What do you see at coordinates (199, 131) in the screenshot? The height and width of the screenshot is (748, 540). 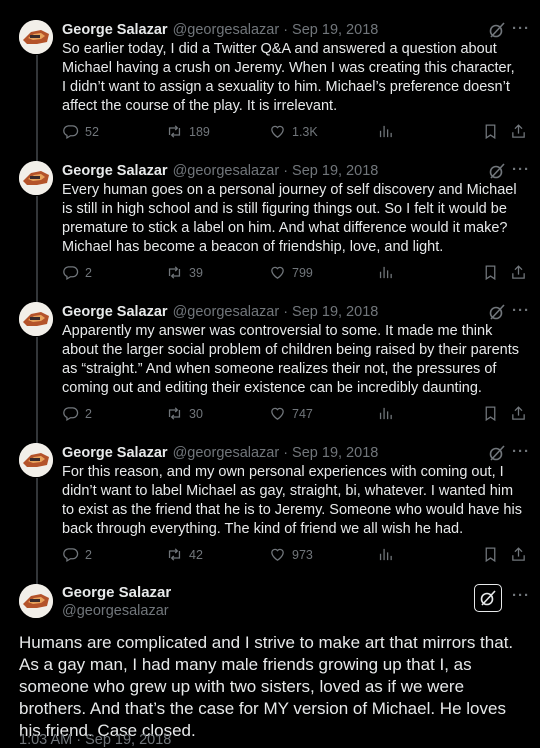 I see `retweet-count: 189` at bounding box center [199, 131].